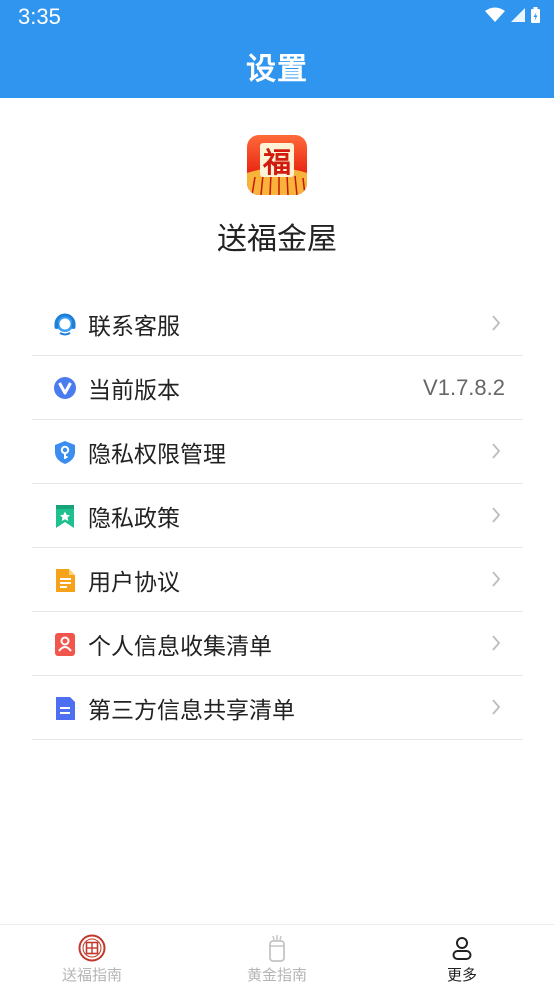 This screenshot has width=554, height=985. I want to click on system-icons, so click(512, 15).